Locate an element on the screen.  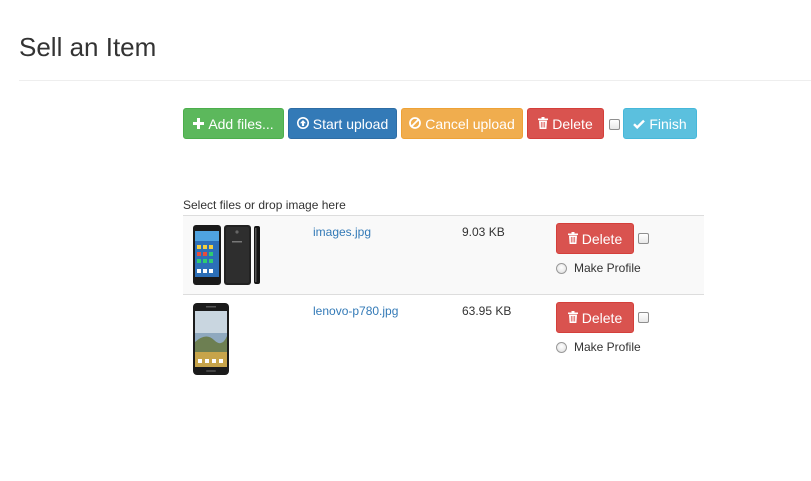
file-size: 9.03 KB is located at coordinates (483, 232).